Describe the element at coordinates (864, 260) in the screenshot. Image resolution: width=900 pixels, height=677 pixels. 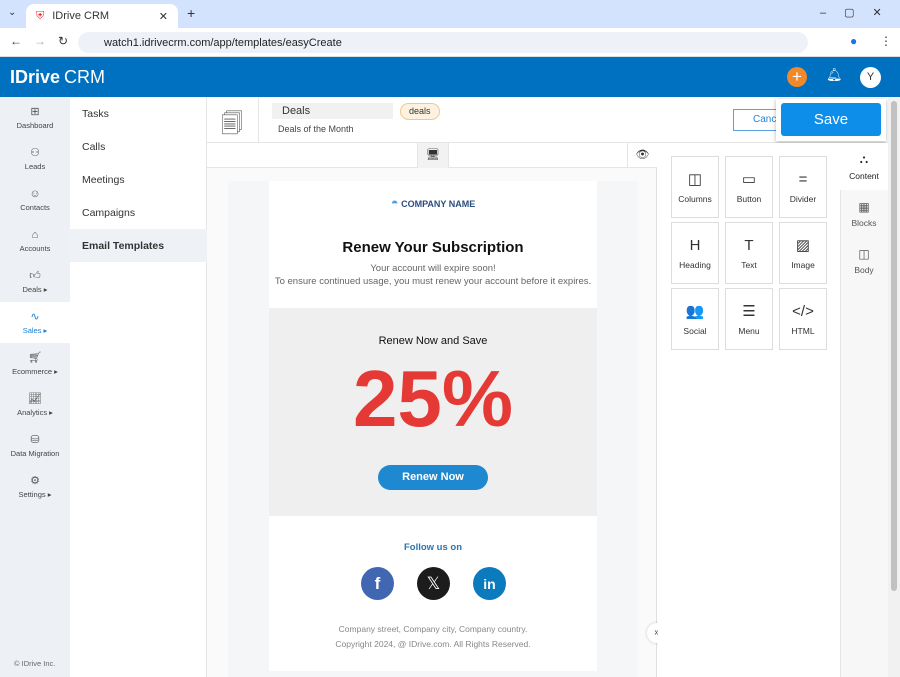
I see `tab-body: ◫ Body` at that location.